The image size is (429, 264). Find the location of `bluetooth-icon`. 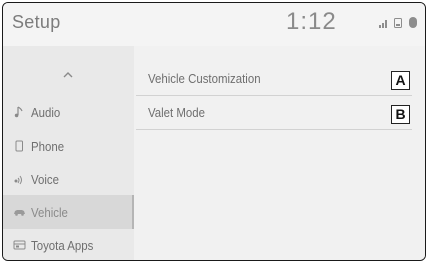

bluetooth-icon is located at coordinates (413, 22).